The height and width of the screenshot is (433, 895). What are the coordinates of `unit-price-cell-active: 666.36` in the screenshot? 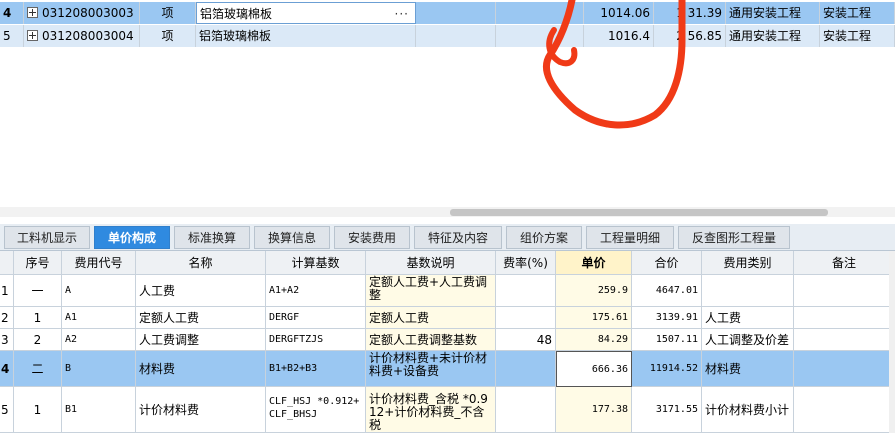 It's located at (594, 369).